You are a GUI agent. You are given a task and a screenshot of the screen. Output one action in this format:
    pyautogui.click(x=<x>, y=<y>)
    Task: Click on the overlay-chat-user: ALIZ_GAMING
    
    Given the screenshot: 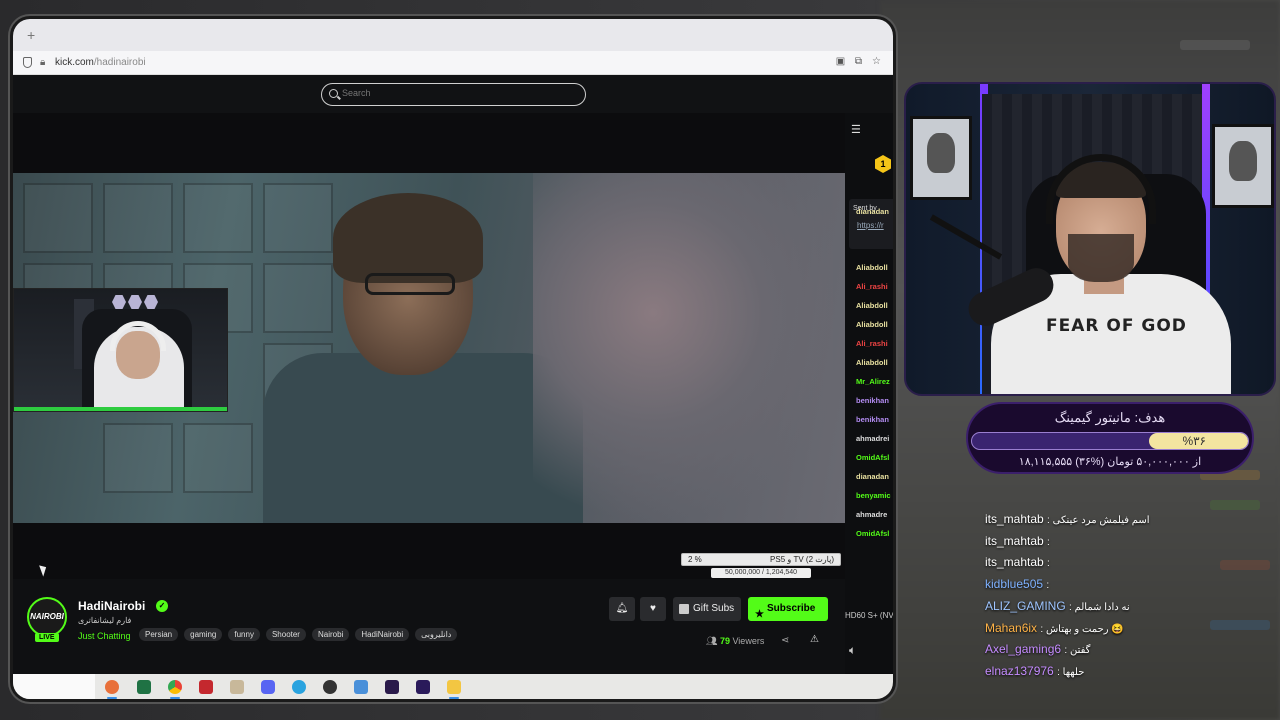 What is the action you would take?
    pyautogui.click(x=1025, y=605)
    